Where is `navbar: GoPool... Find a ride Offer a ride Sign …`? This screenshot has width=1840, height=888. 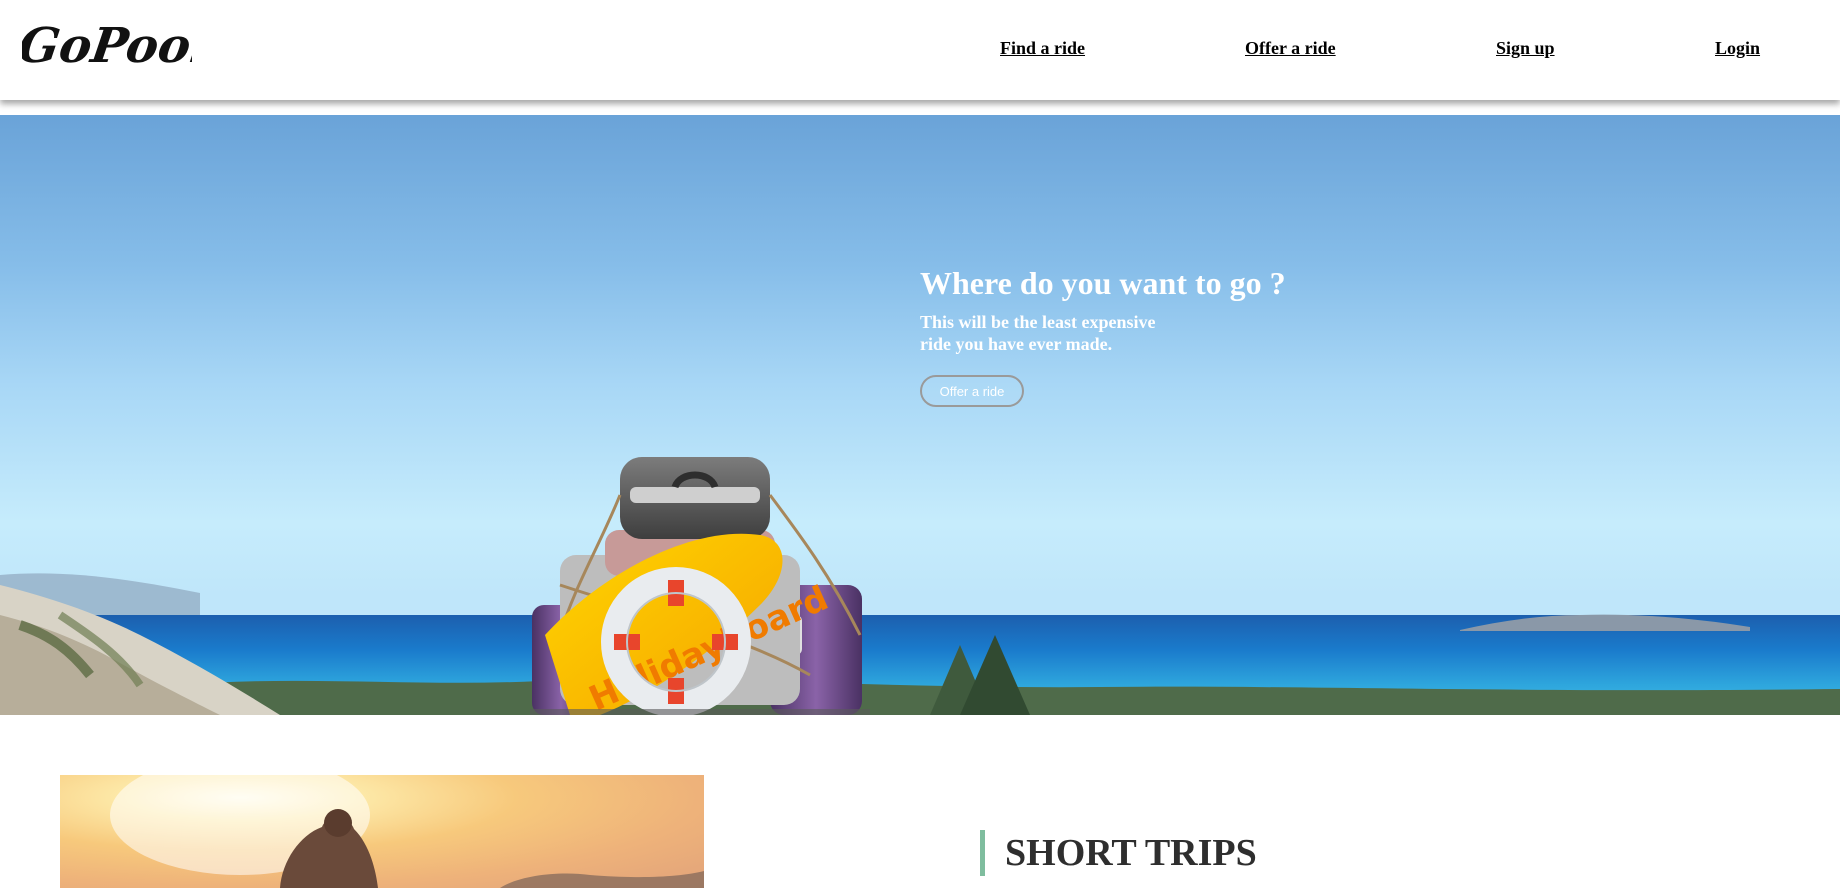
navbar: GoPool... Find a ride Offer a ride Sign … is located at coordinates (920, 50).